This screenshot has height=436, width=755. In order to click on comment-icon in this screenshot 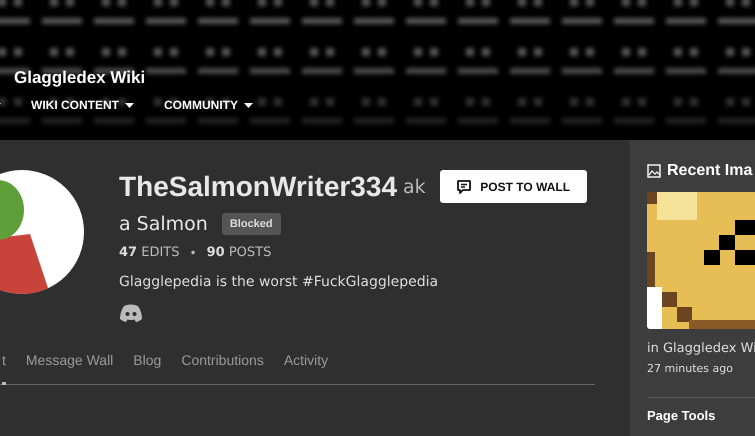, I will do `click(464, 186)`.